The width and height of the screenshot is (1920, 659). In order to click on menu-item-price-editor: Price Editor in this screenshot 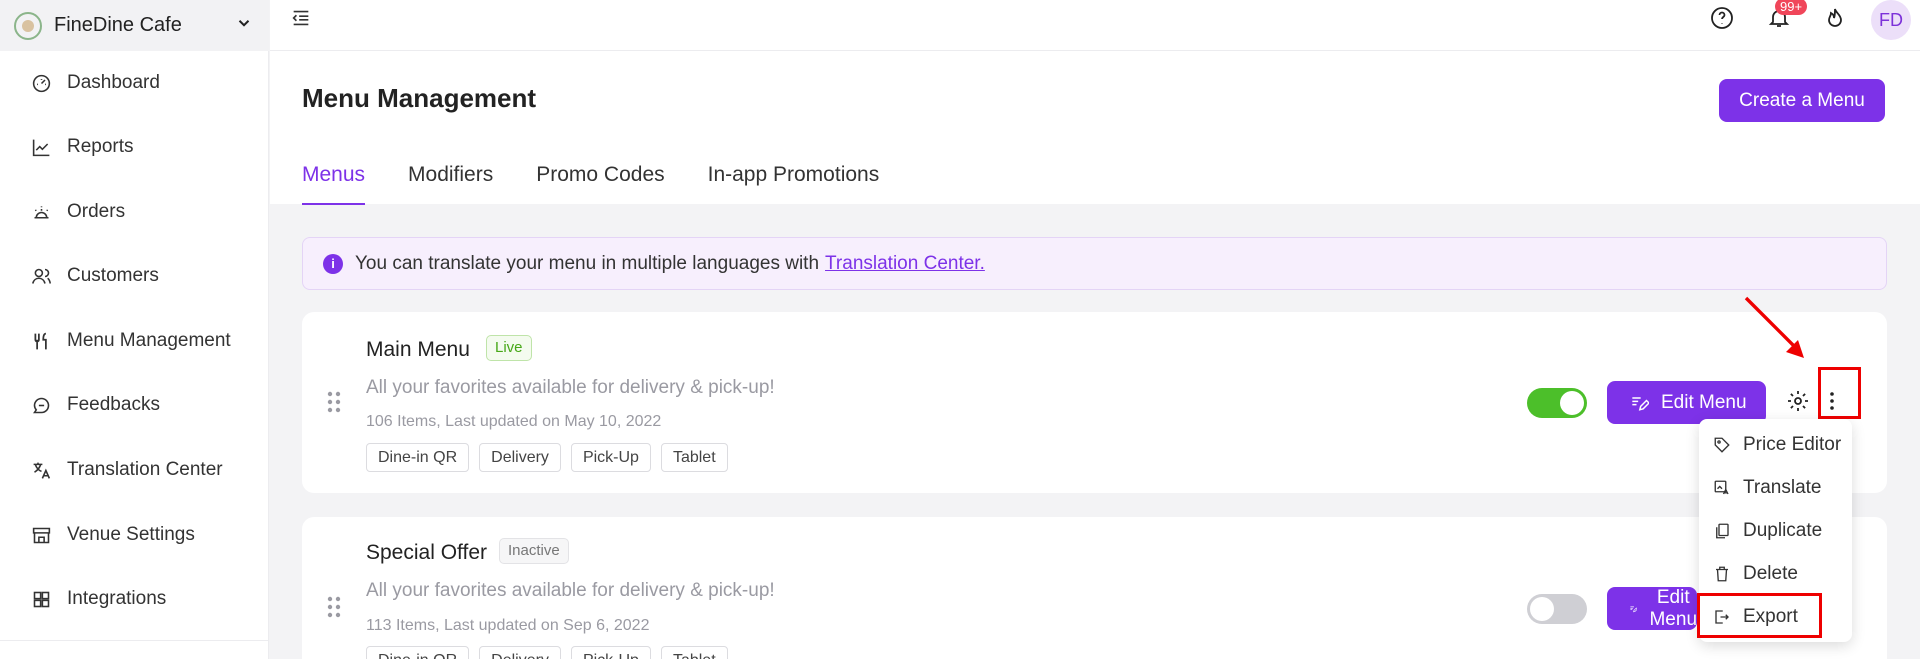, I will do `click(1775, 444)`.